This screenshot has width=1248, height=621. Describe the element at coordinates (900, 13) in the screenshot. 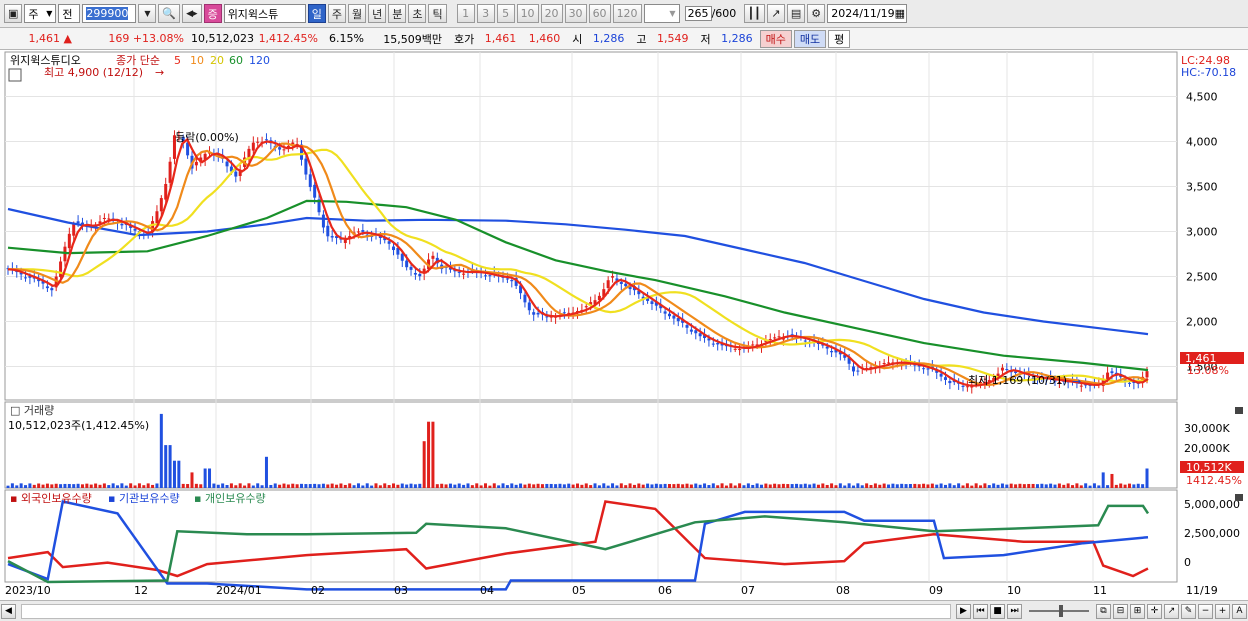

I see `calendar-icon: ▦` at that location.